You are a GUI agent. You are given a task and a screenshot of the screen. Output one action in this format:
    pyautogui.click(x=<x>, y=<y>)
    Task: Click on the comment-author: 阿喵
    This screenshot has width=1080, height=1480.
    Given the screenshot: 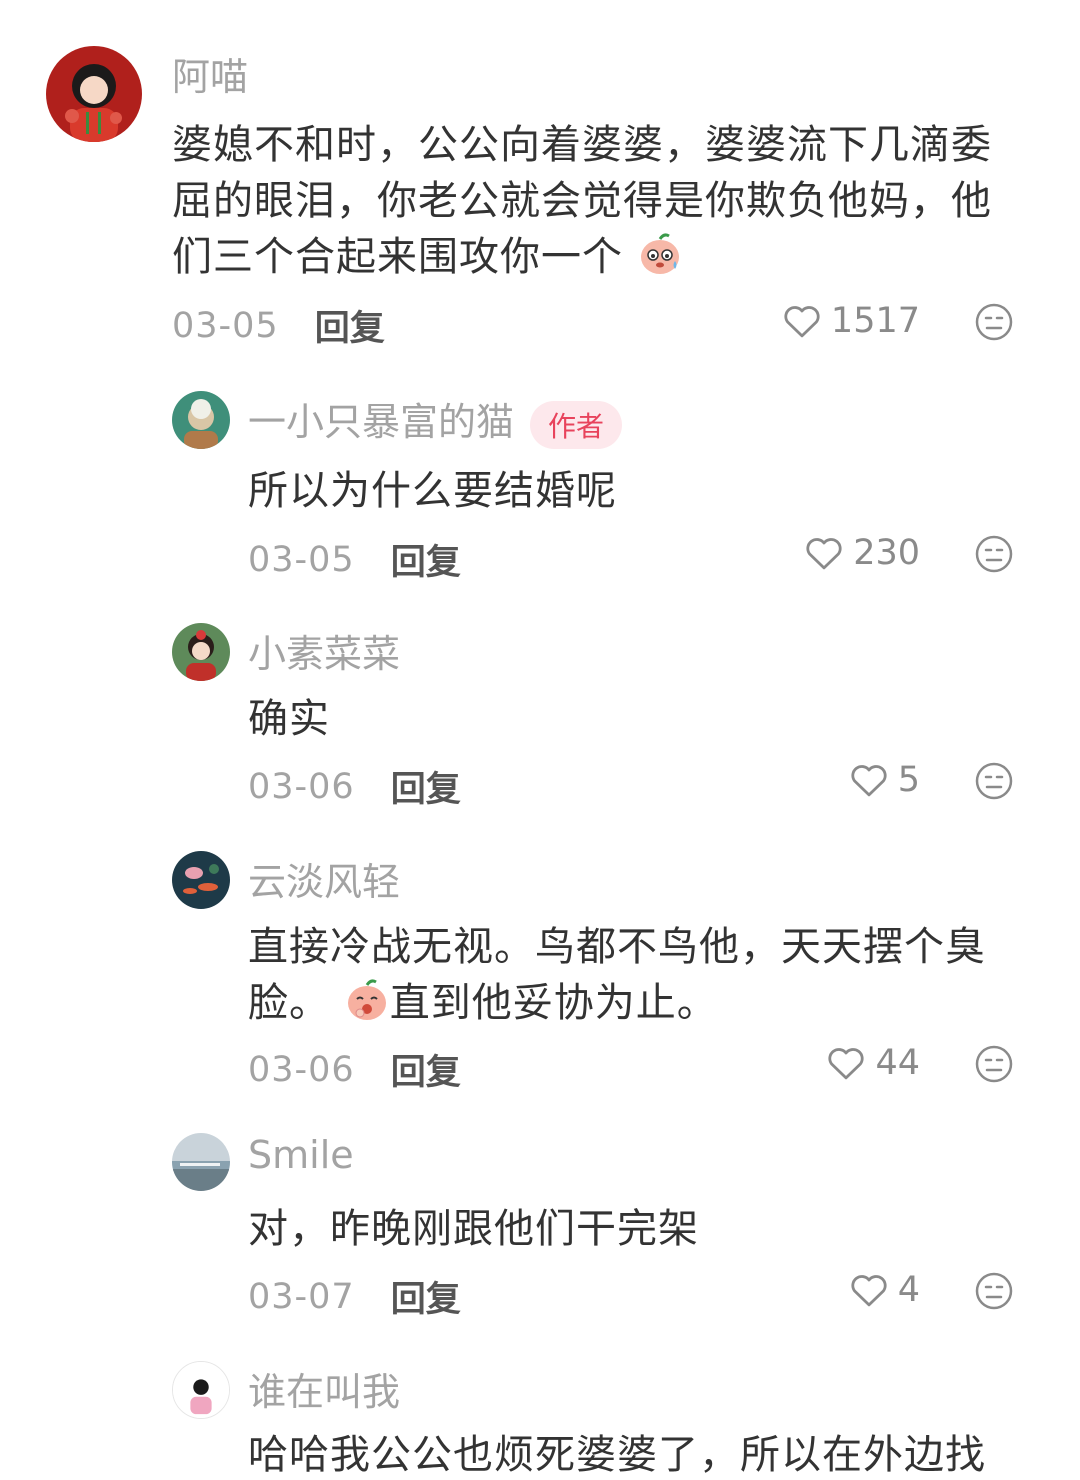 What is the action you would take?
    pyautogui.click(x=210, y=73)
    